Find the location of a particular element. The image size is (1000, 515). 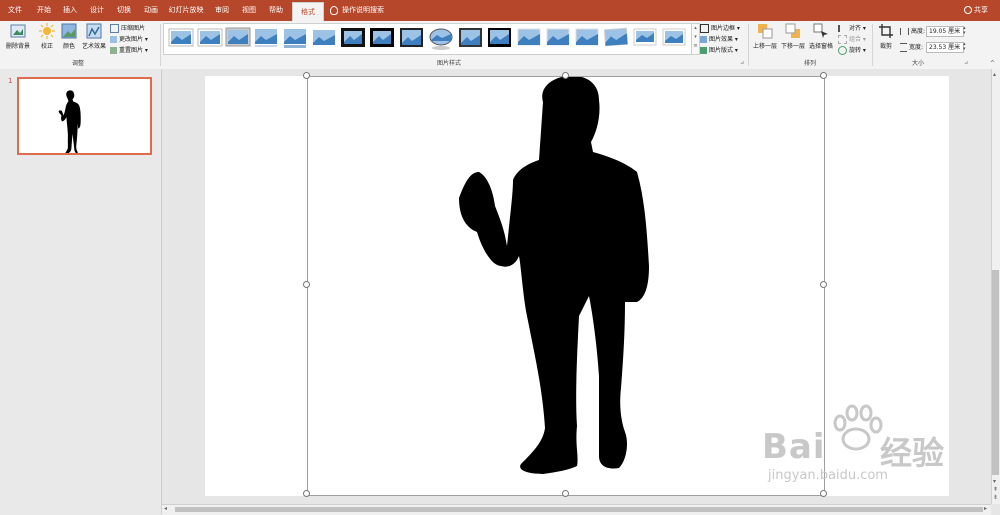

change-picture-label: 更改图片 is located at coordinates (131, 39).